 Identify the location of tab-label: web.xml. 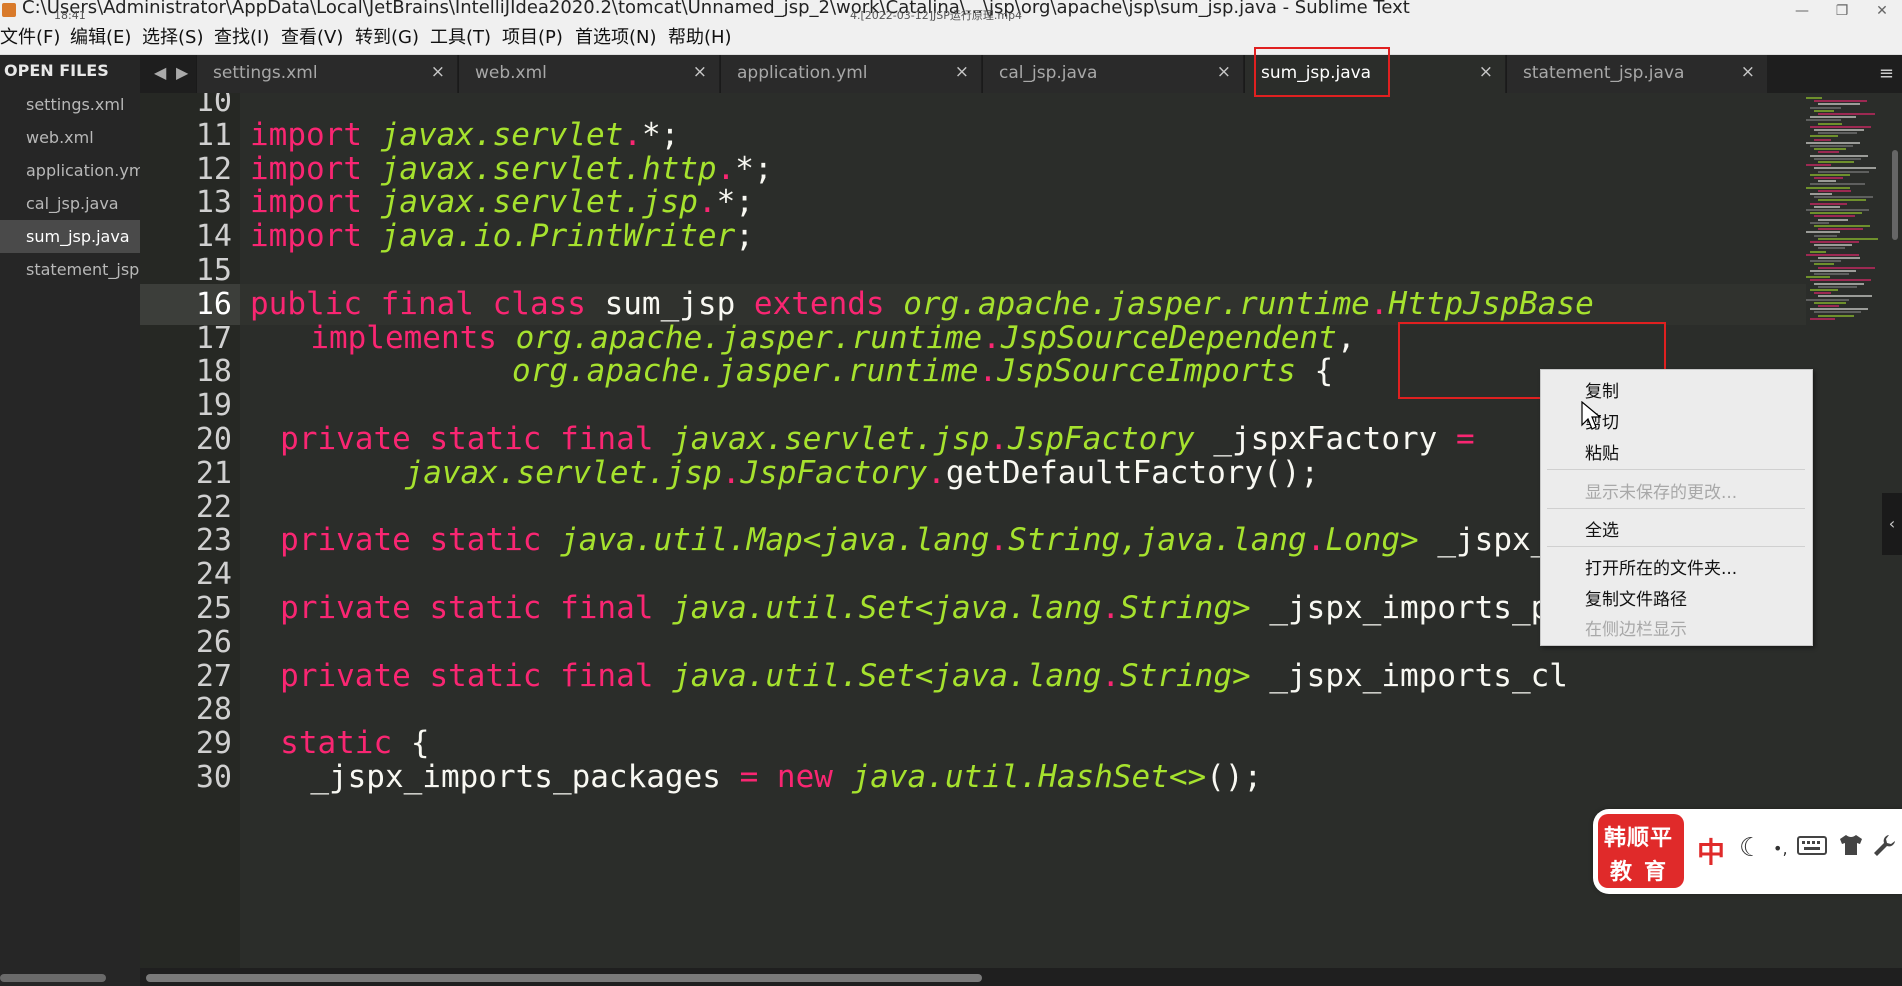
(511, 73).